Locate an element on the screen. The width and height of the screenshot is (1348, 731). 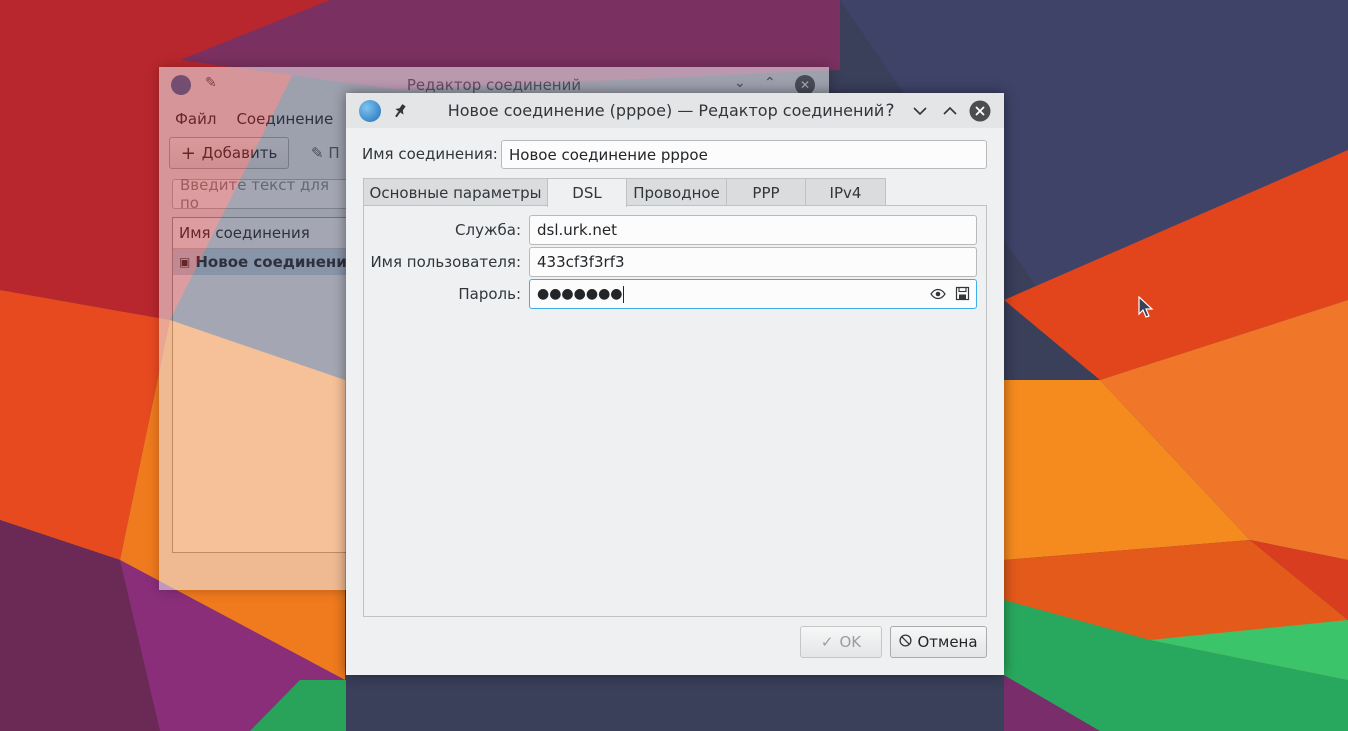
username-value: 433cf3f3rf3 is located at coordinates (581, 262).